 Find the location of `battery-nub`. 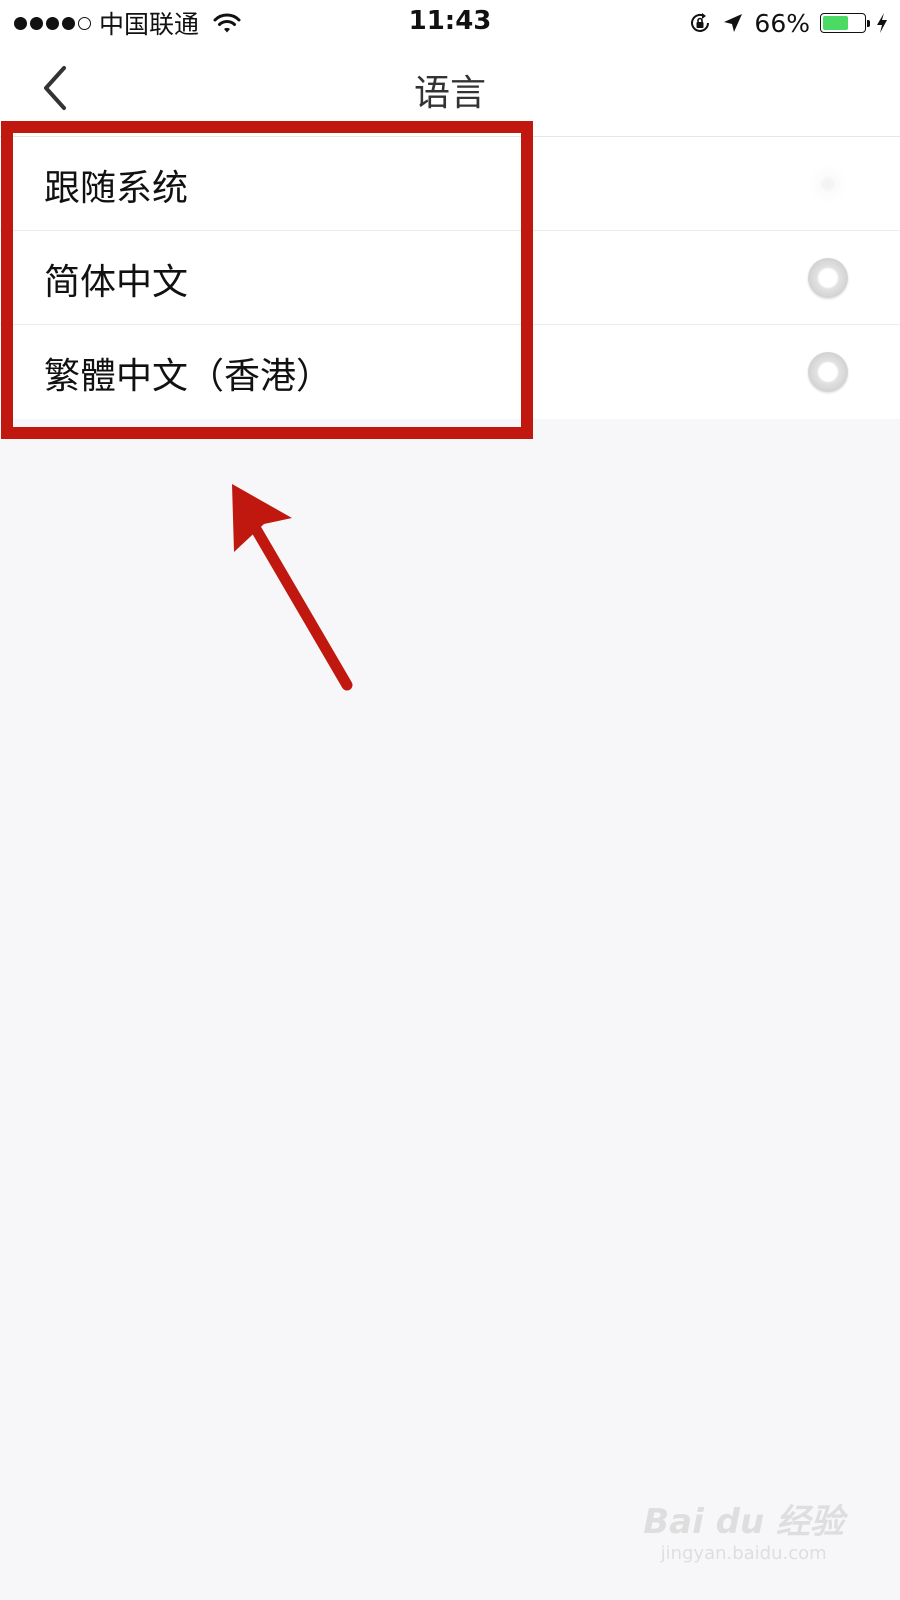

battery-nub is located at coordinates (868, 23).